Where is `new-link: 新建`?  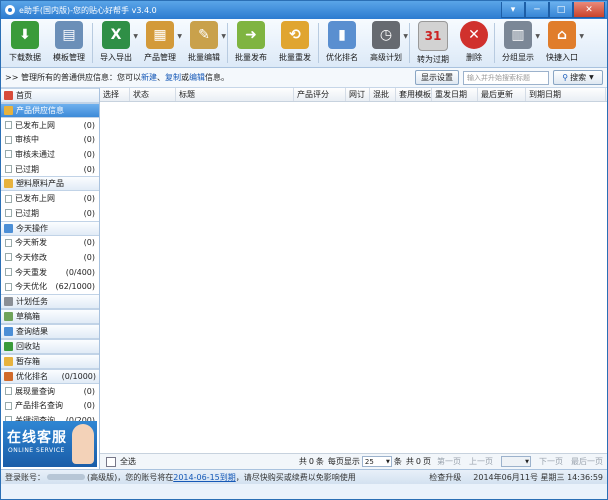 new-link: 新建 is located at coordinates (149, 77).